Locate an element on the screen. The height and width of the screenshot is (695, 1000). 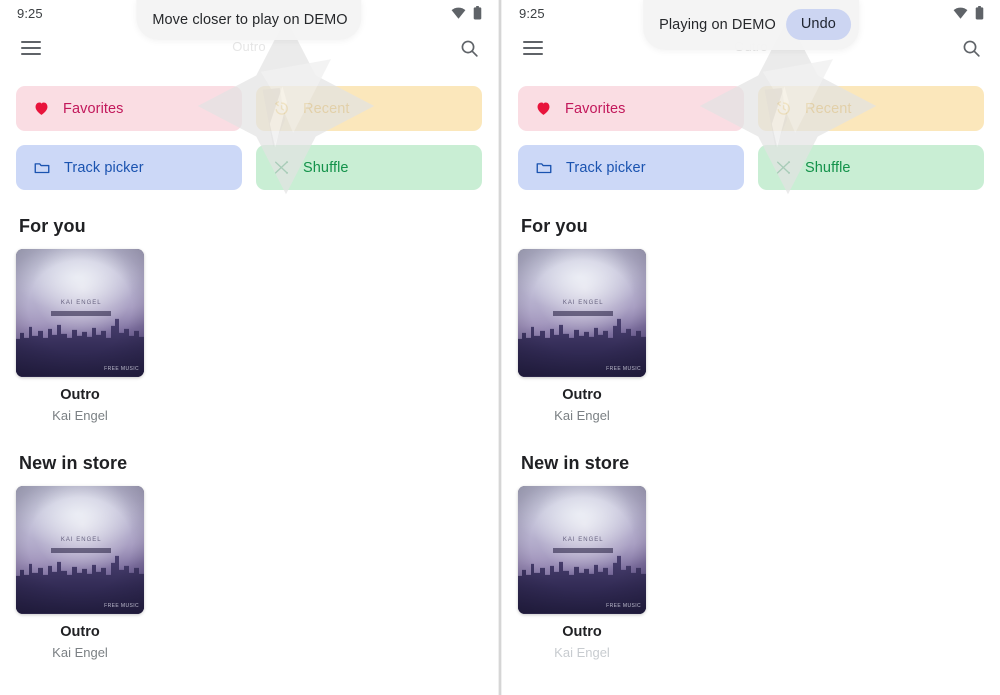
snackbar-undo-button: Undo is located at coordinates (818, 24).